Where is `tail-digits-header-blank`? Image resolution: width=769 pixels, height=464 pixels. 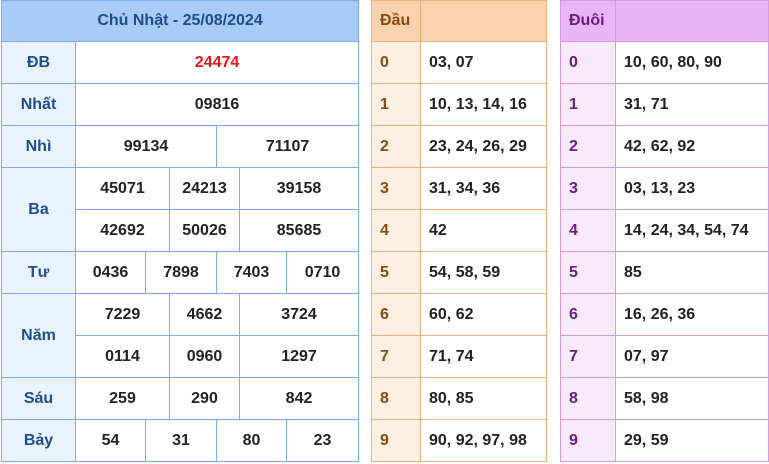
tail-digits-header-blank is located at coordinates (692, 21).